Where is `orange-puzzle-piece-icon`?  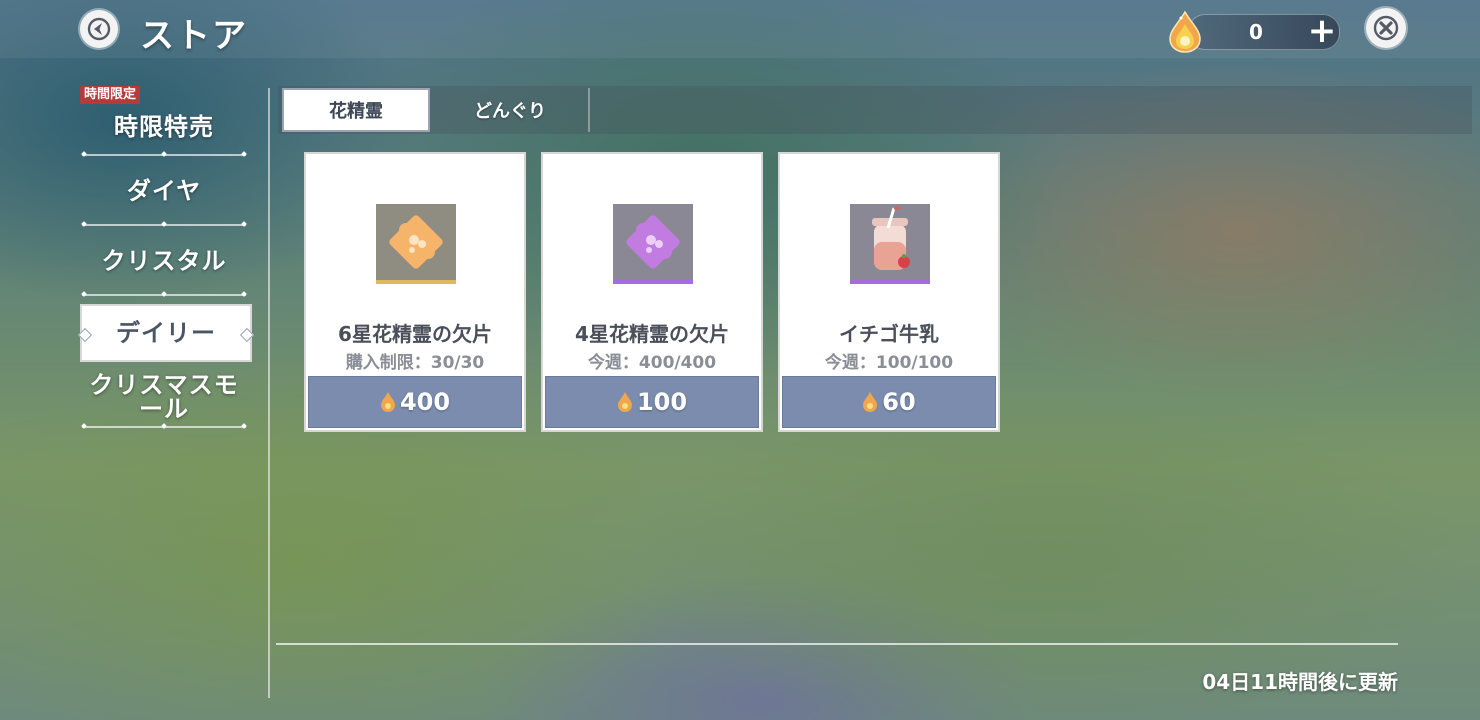 orange-puzzle-piece-icon is located at coordinates (416, 242).